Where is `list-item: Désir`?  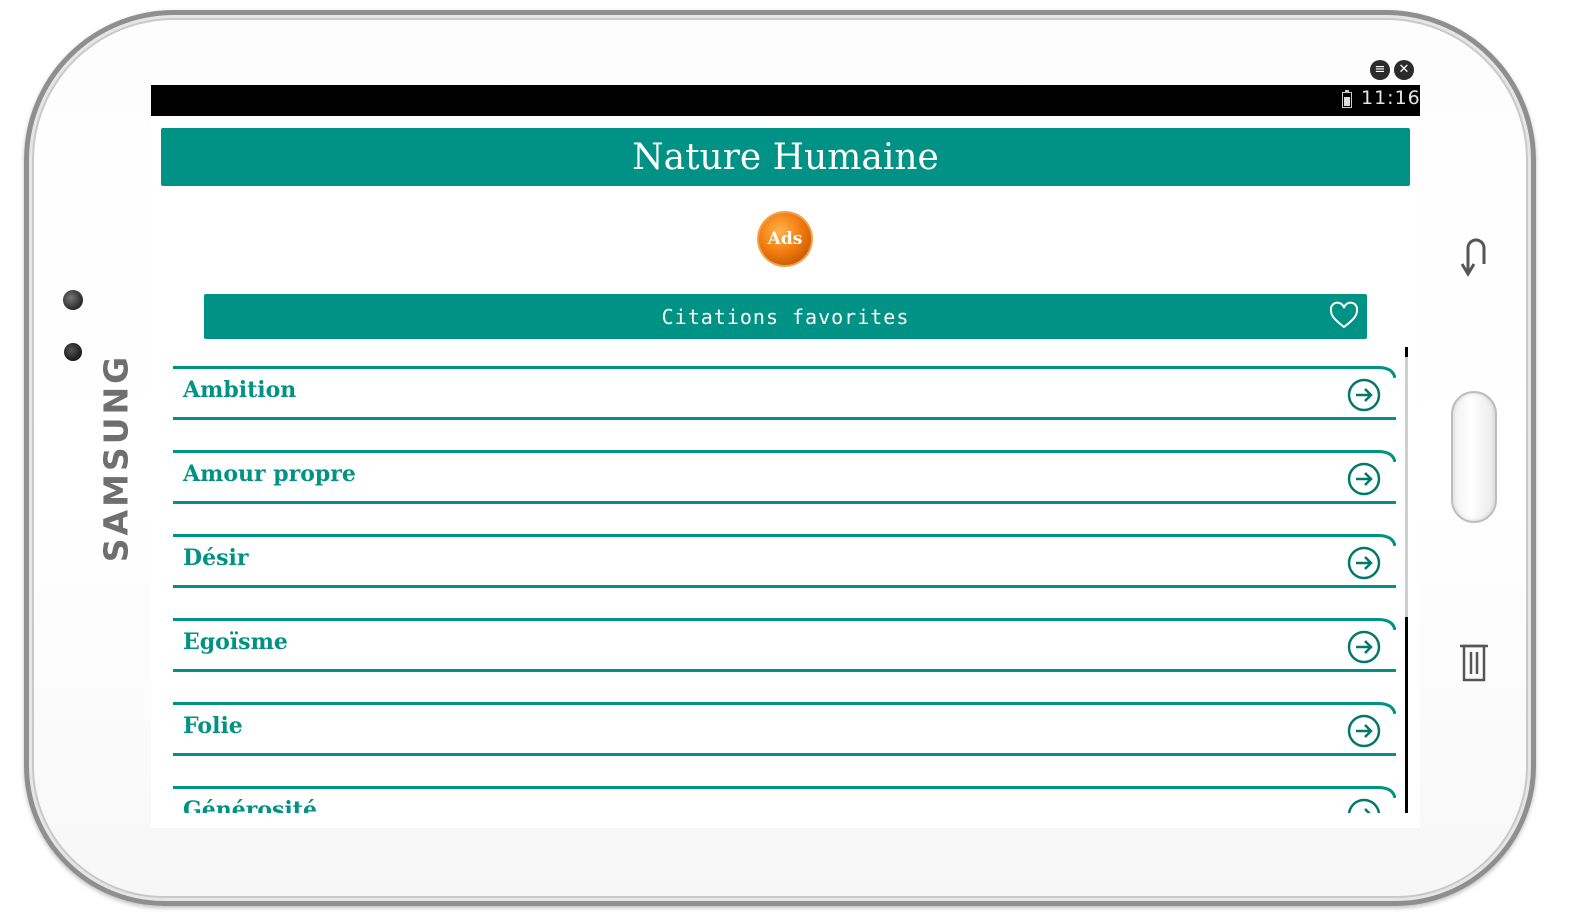 list-item: Désir is located at coordinates (784, 561).